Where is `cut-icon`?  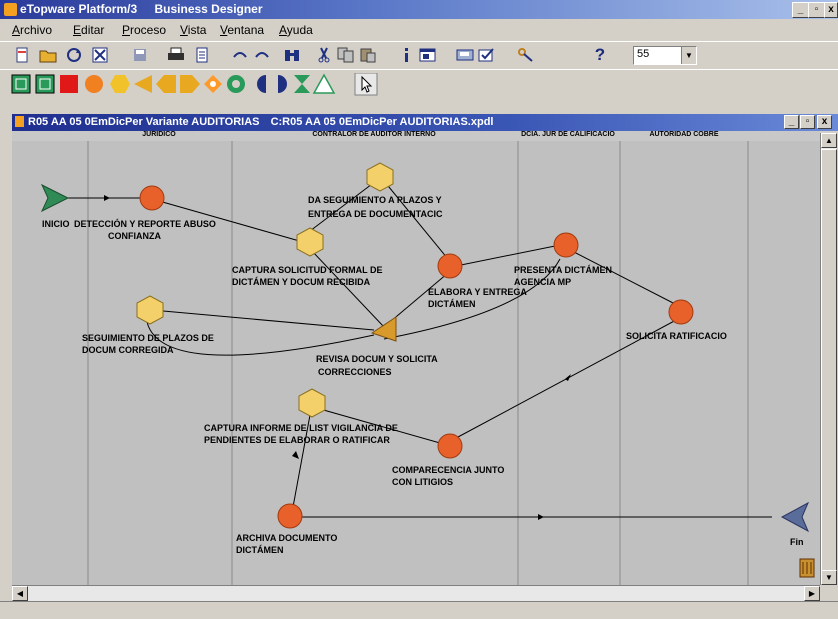
cut-icon is located at coordinates (324, 55).